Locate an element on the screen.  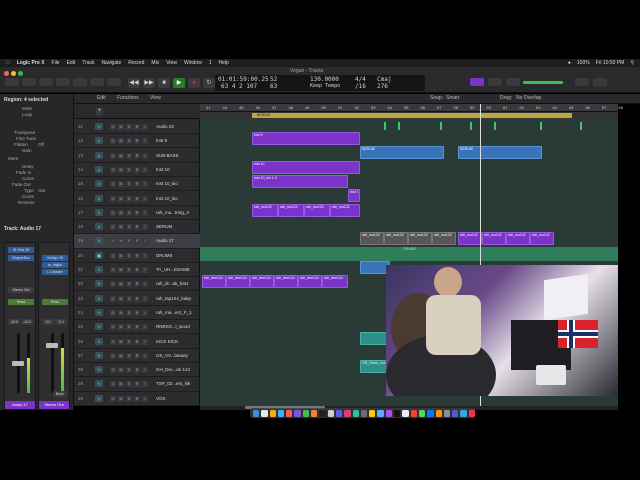
snap-dropdown: Smart is located at coordinates (452, 98).